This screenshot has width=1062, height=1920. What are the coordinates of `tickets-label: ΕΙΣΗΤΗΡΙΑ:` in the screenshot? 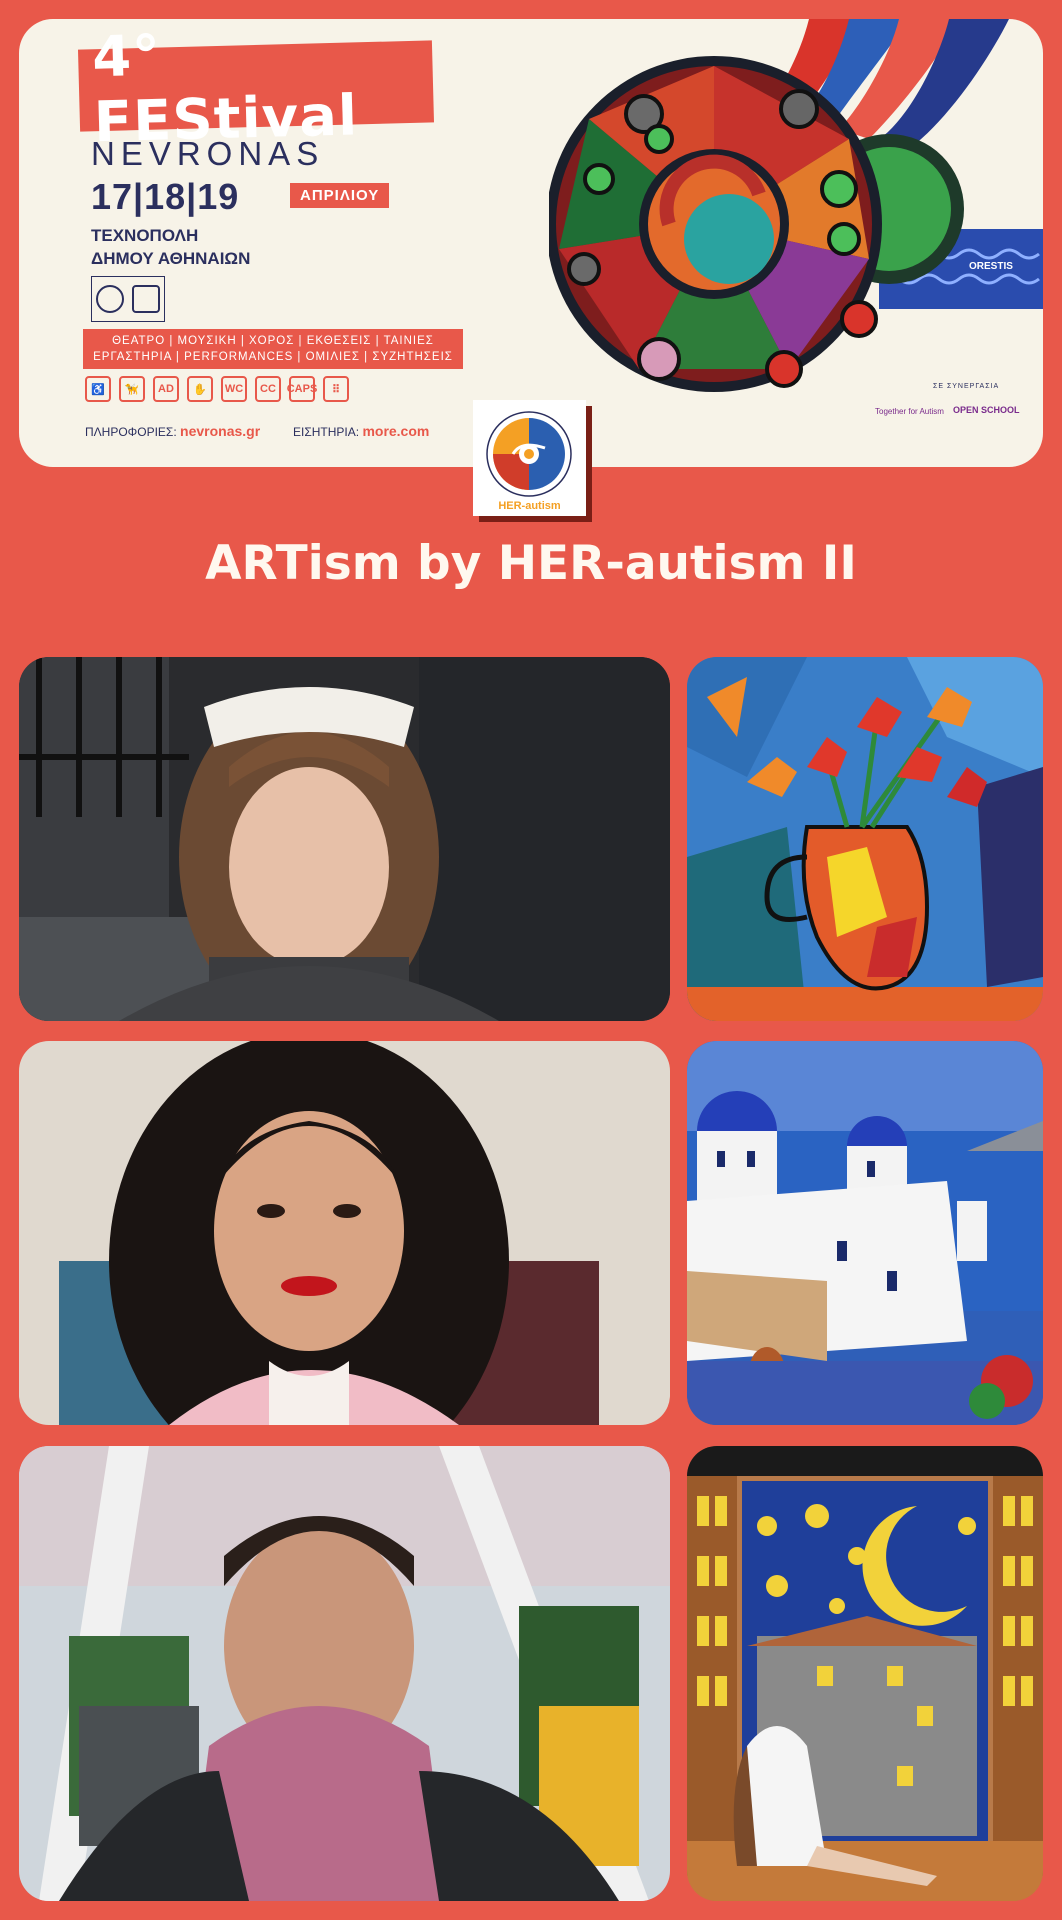 It's located at (326, 432).